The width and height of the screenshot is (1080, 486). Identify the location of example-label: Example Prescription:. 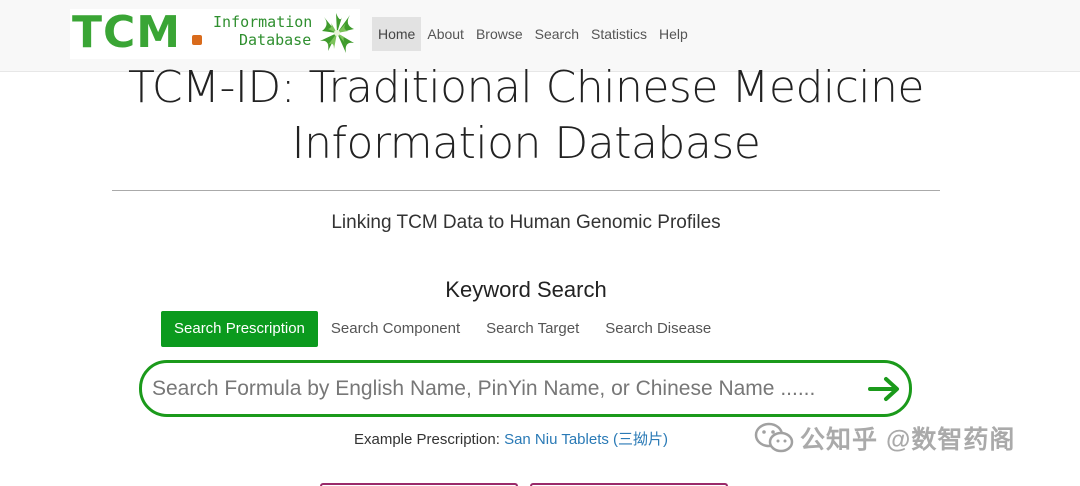
(427, 439).